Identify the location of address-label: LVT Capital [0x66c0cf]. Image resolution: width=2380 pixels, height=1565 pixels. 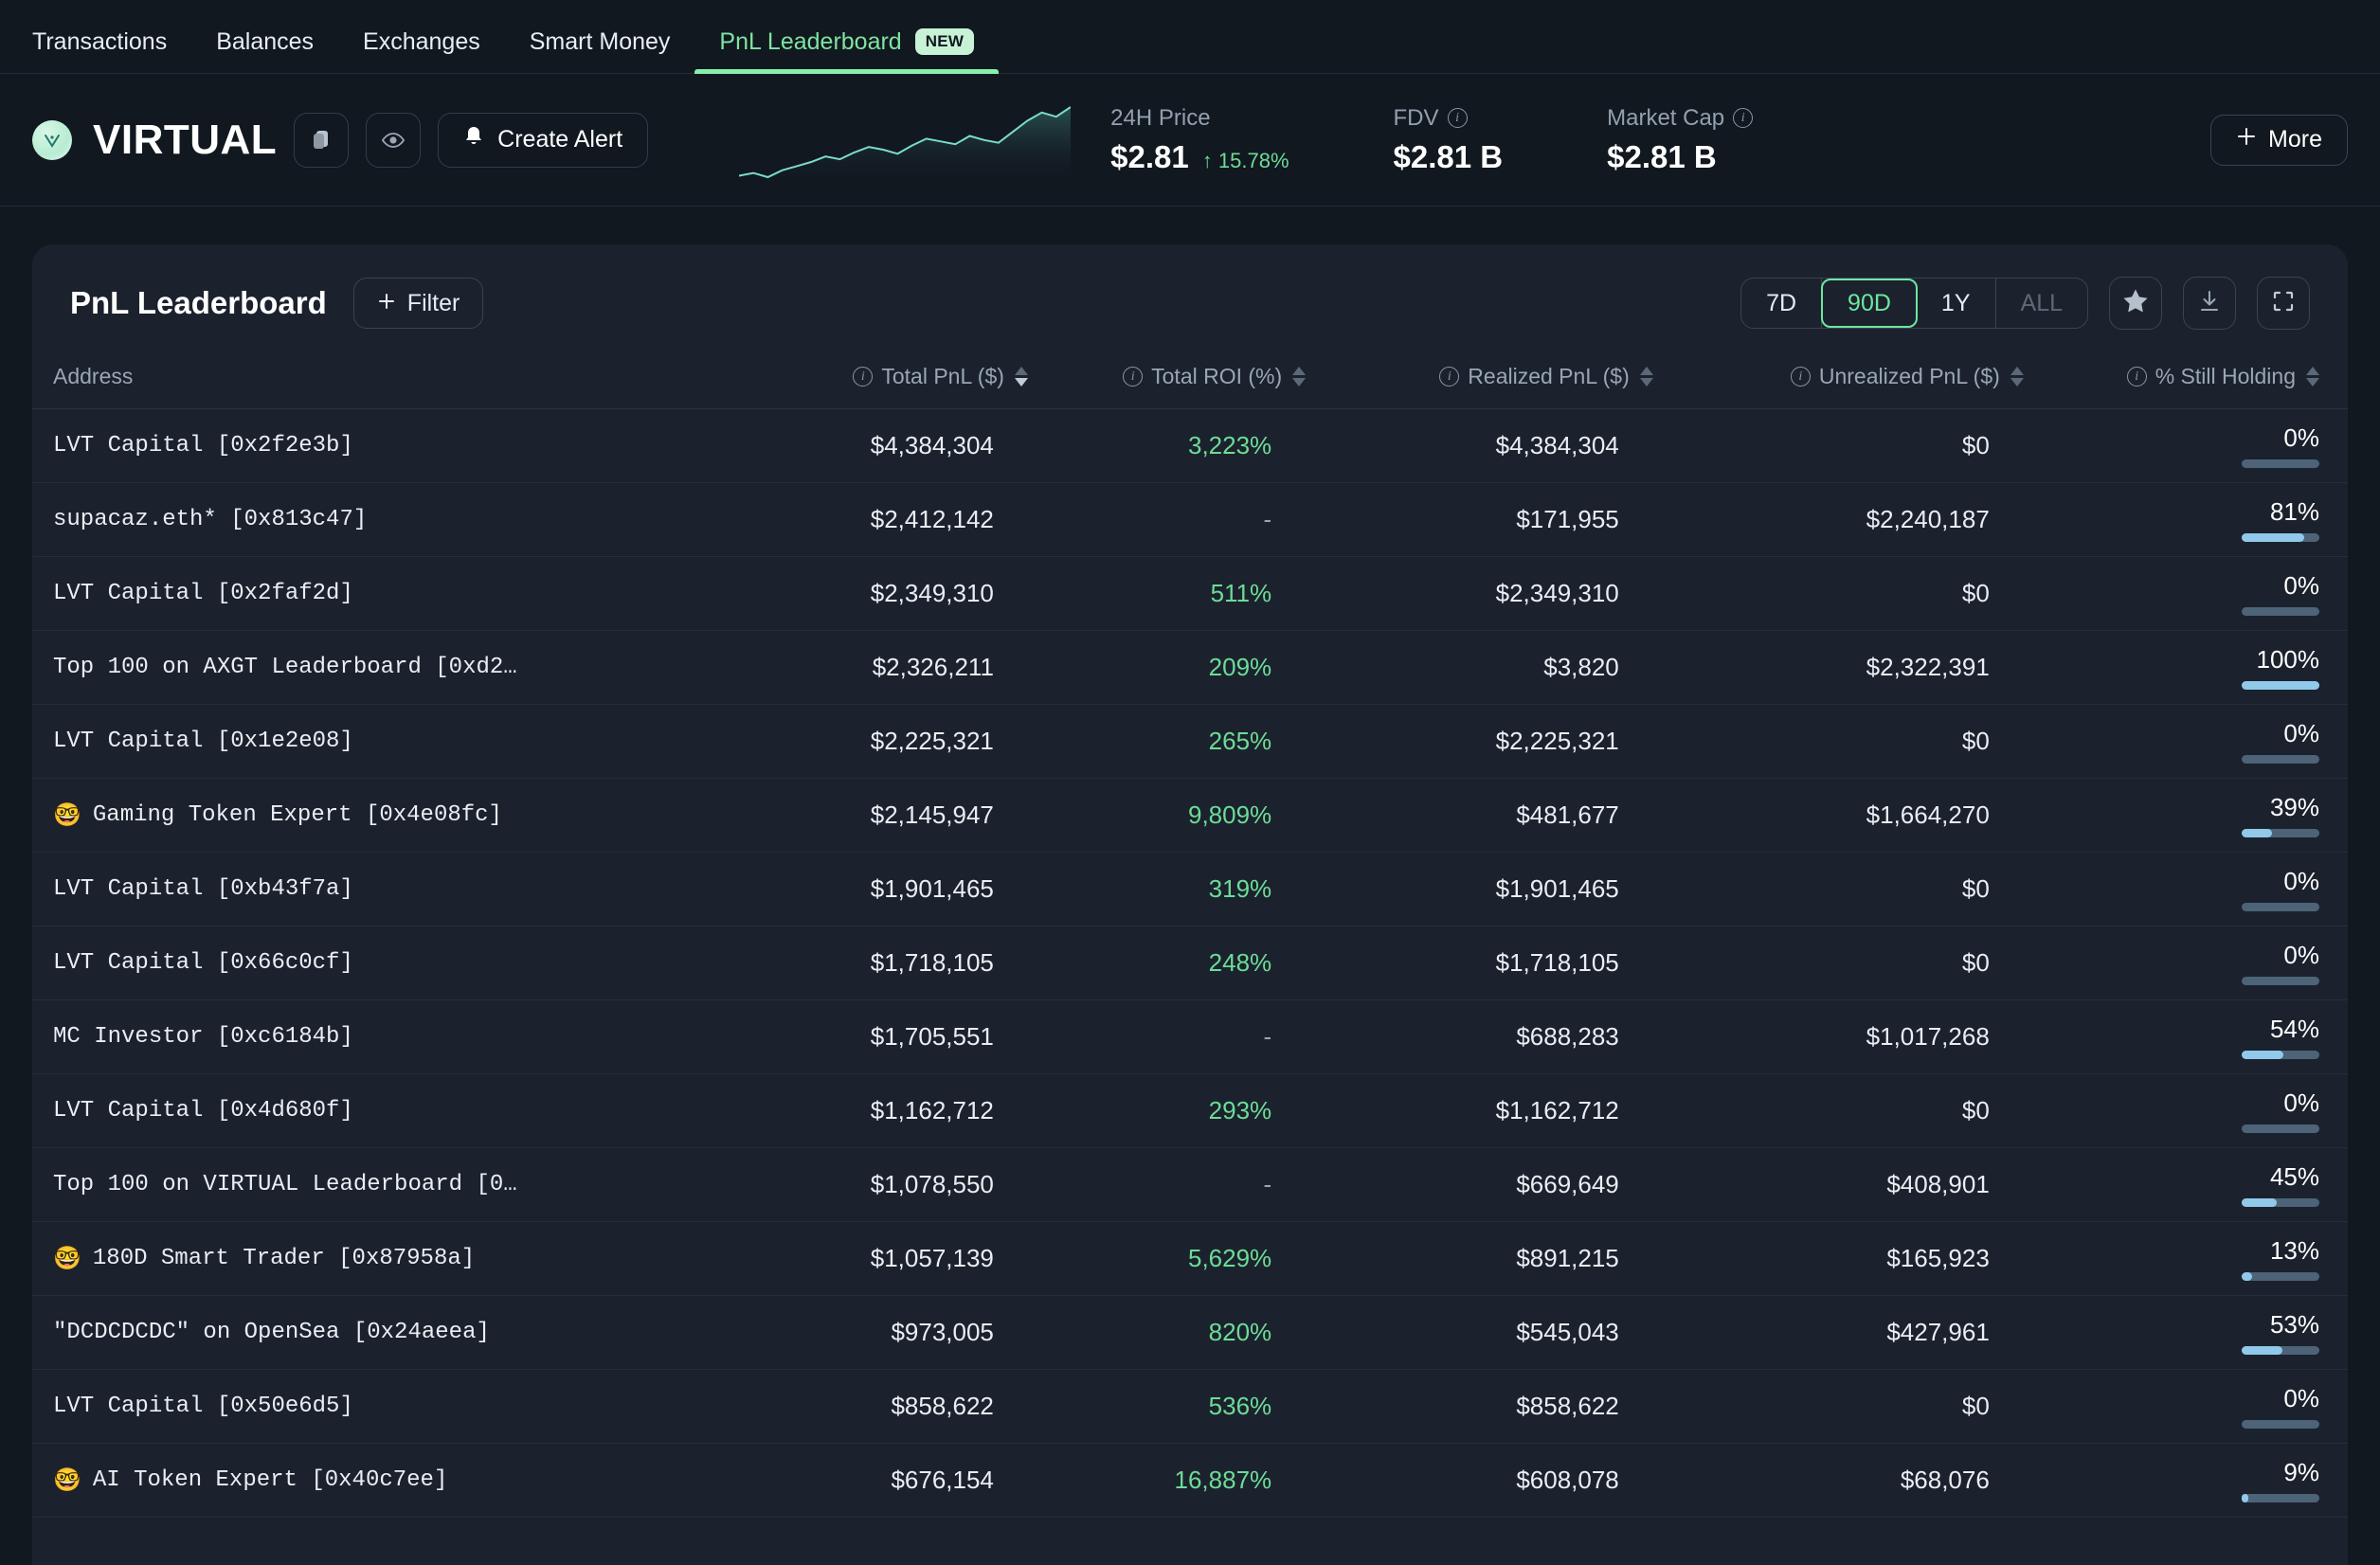
(203, 963).